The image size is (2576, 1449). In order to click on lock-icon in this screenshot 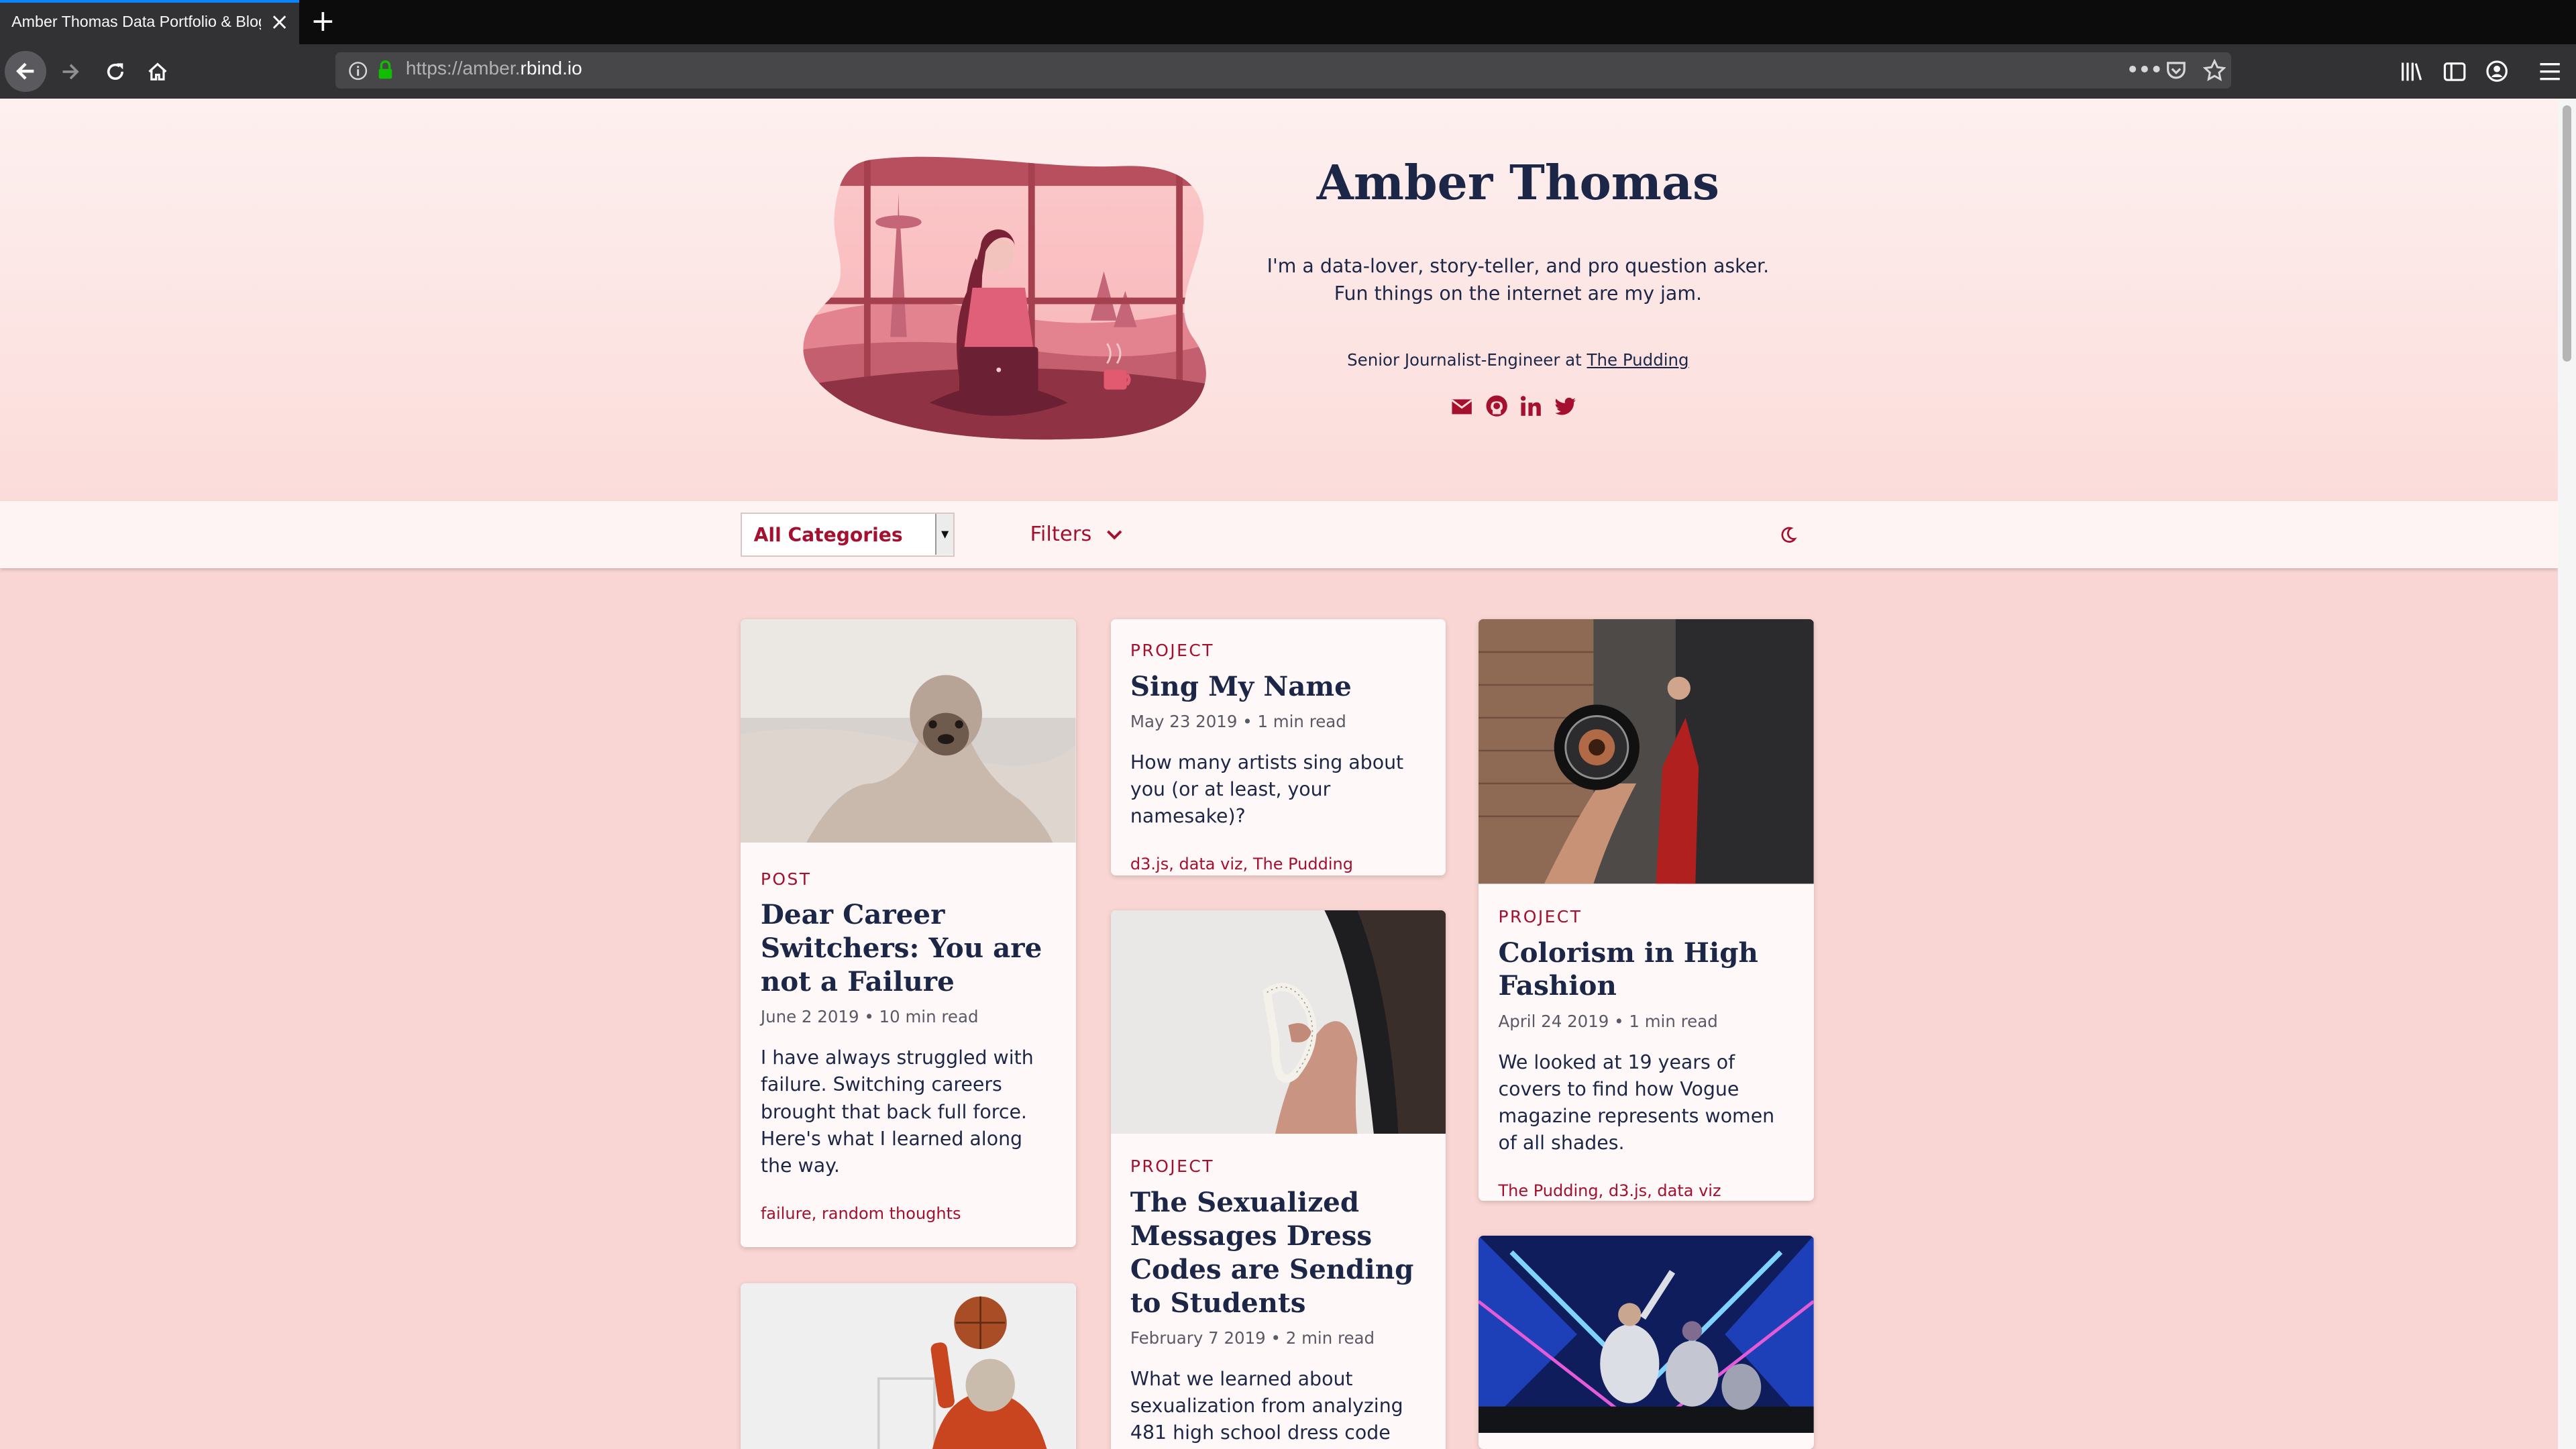, I will do `click(385, 69)`.